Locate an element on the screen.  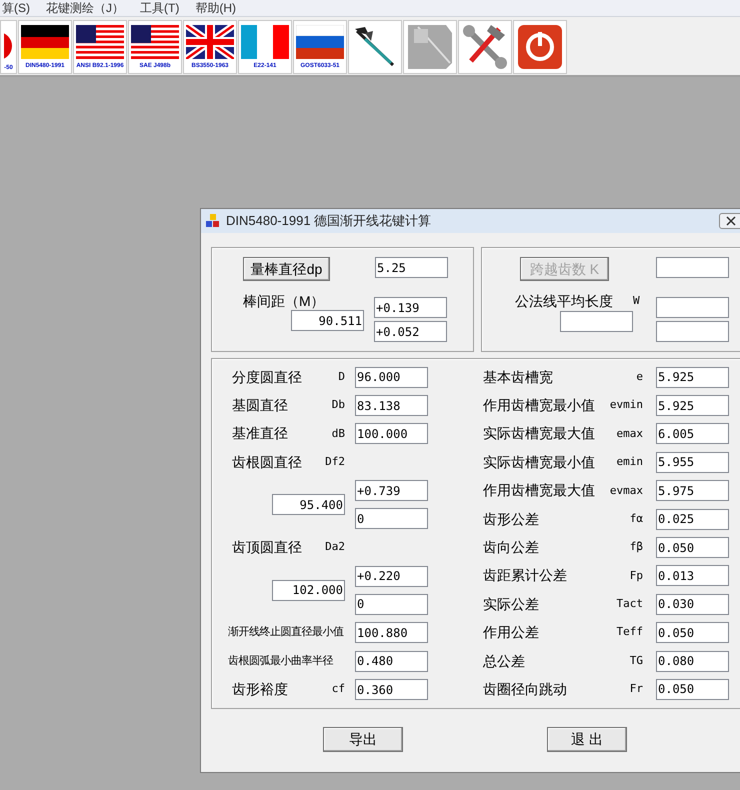
text-field: 5.955 is located at coordinates (692, 462).